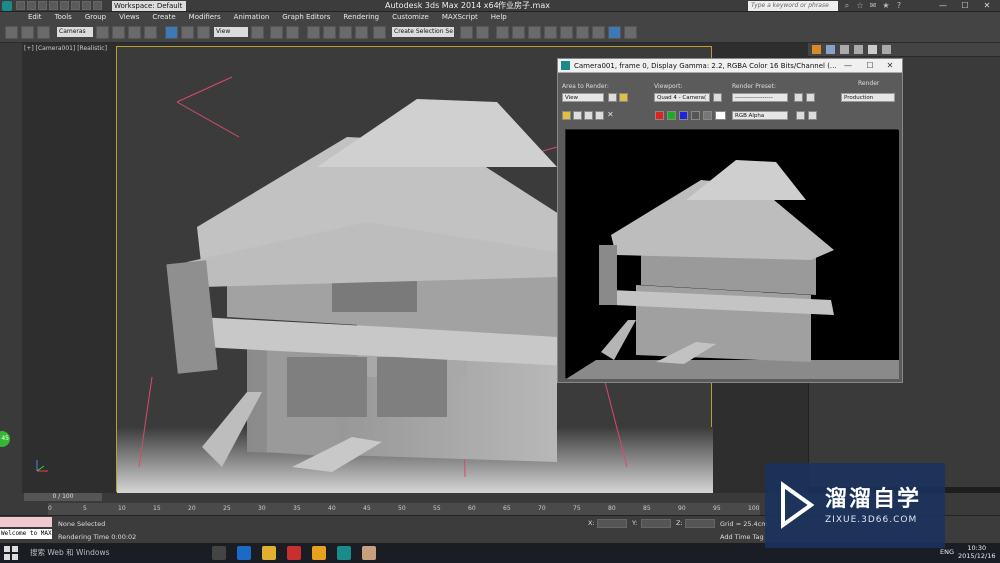 The width and height of the screenshot is (1000, 563). What do you see at coordinates (812, 115) in the screenshot?
I see `toggle-ui-icon` at bounding box center [812, 115].